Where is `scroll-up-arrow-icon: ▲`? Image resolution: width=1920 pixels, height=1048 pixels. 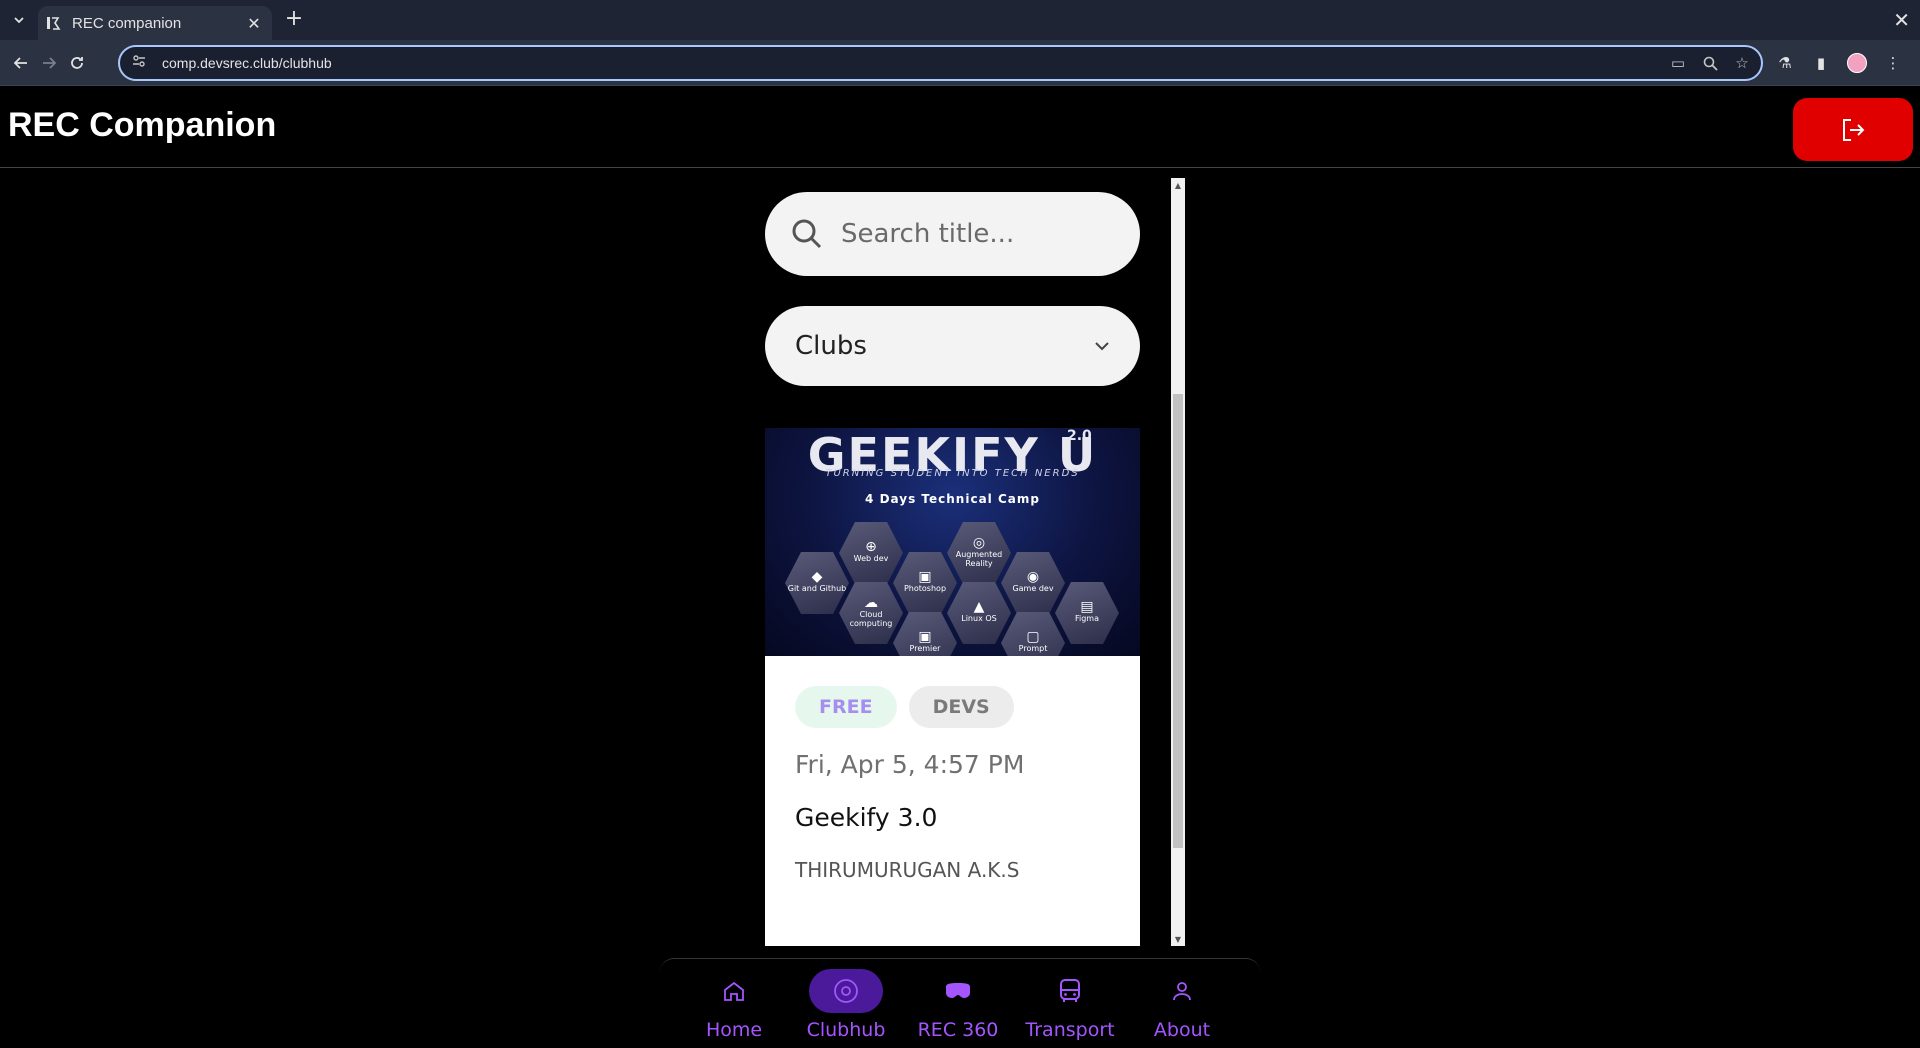 scroll-up-arrow-icon: ▲ is located at coordinates (1178, 185).